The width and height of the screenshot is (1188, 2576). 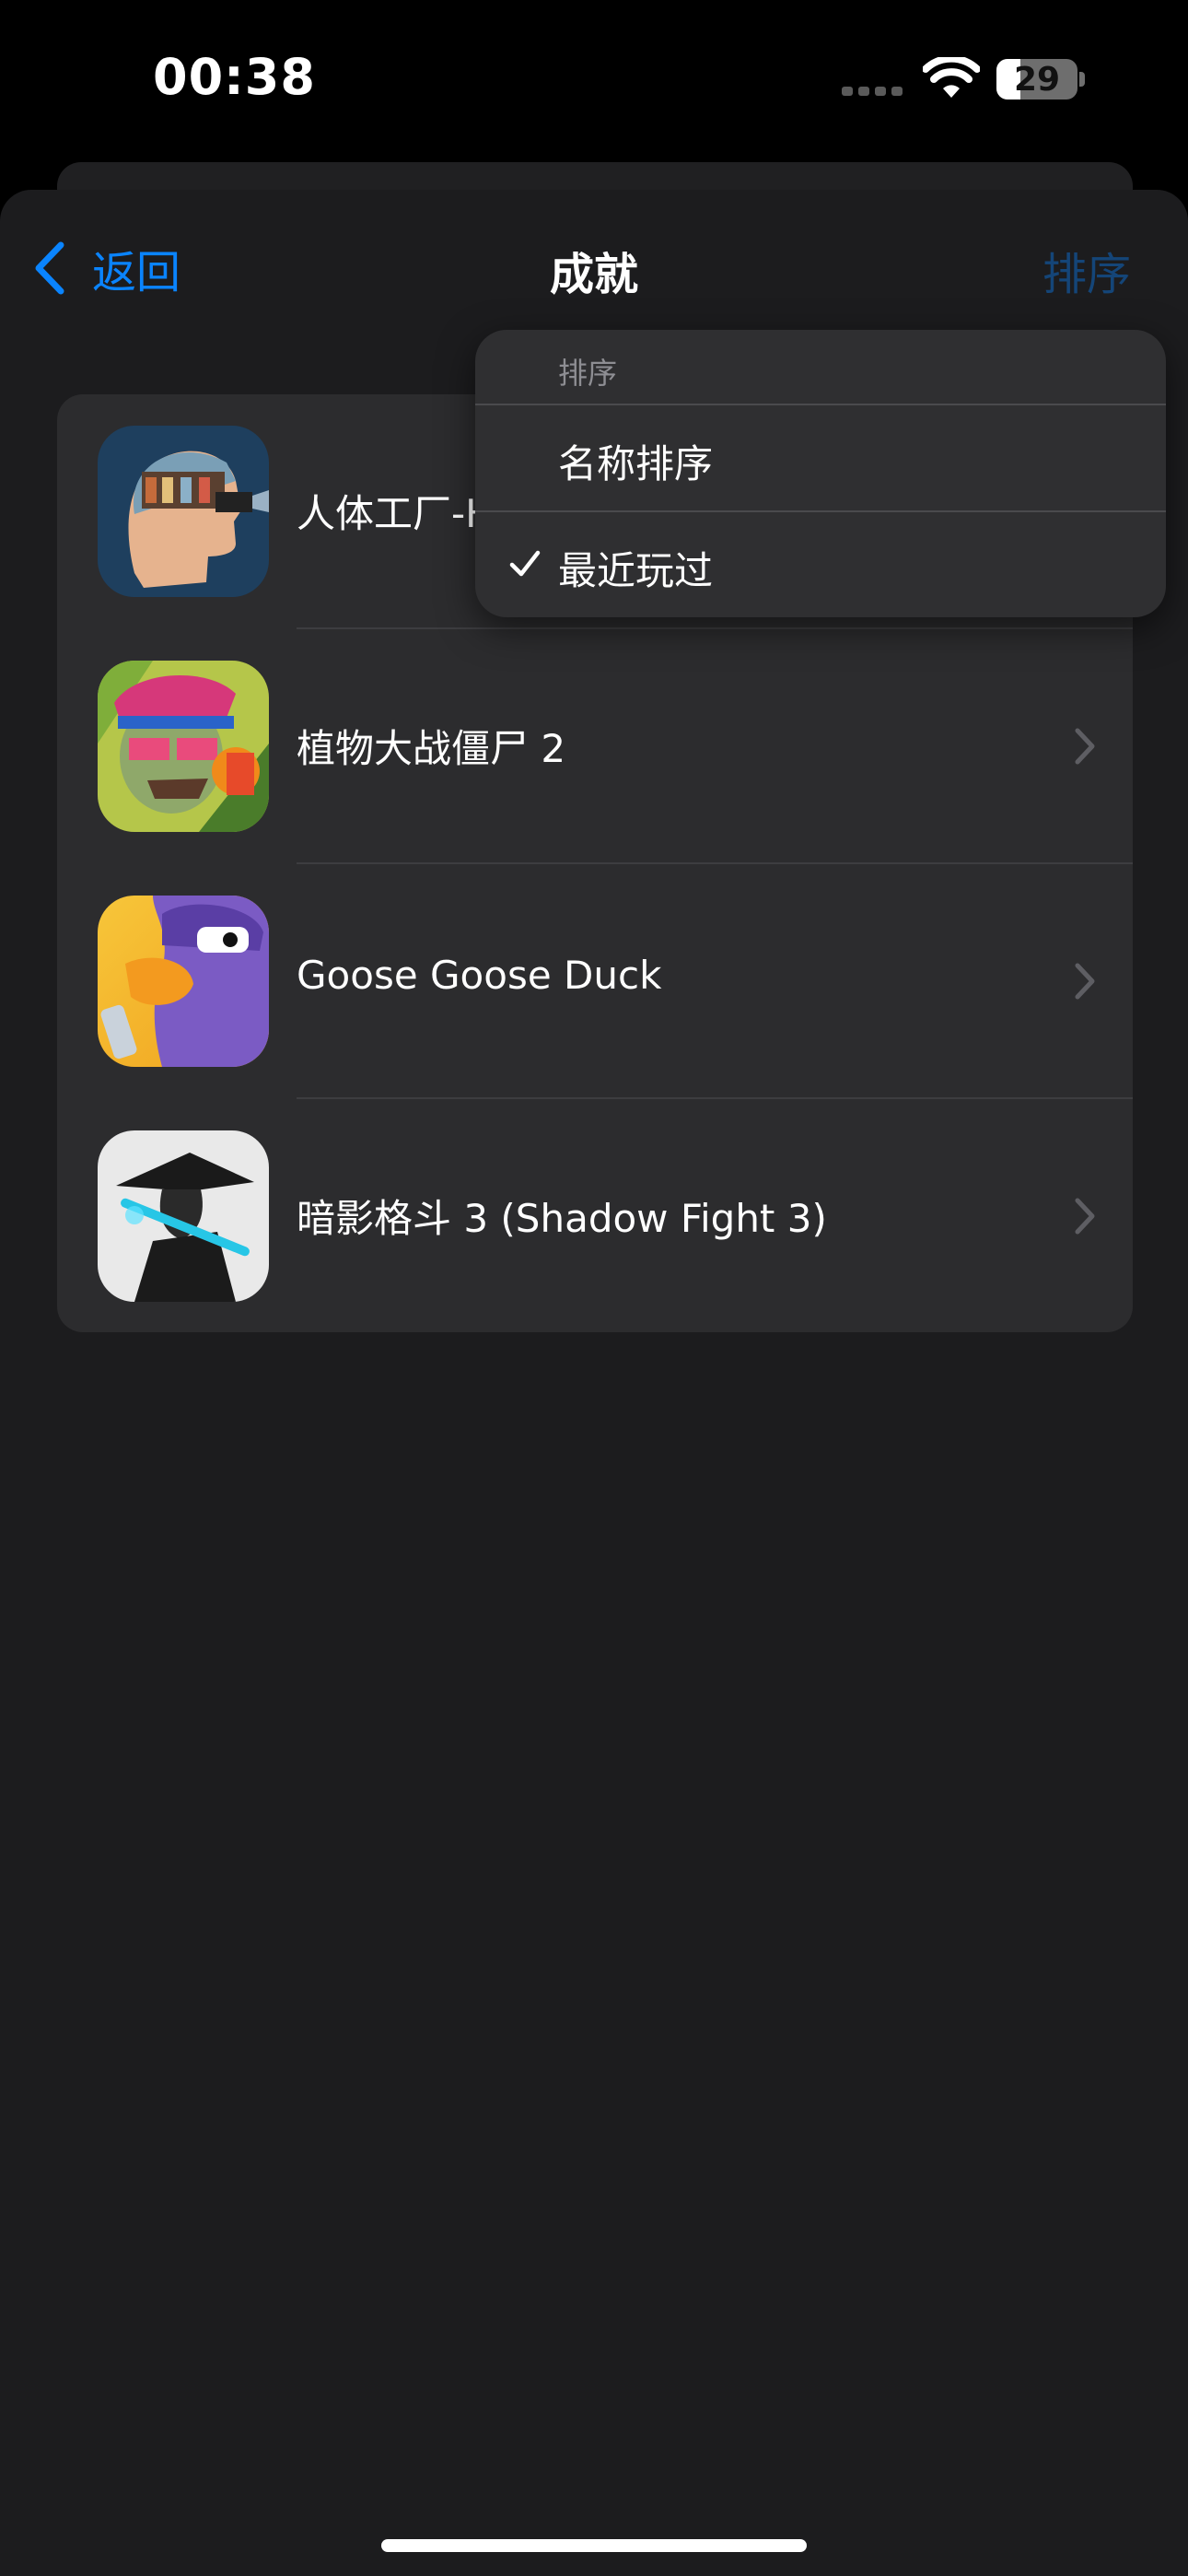 I want to click on sort-option-recently-played: 最近玩过, so click(x=821, y=563).